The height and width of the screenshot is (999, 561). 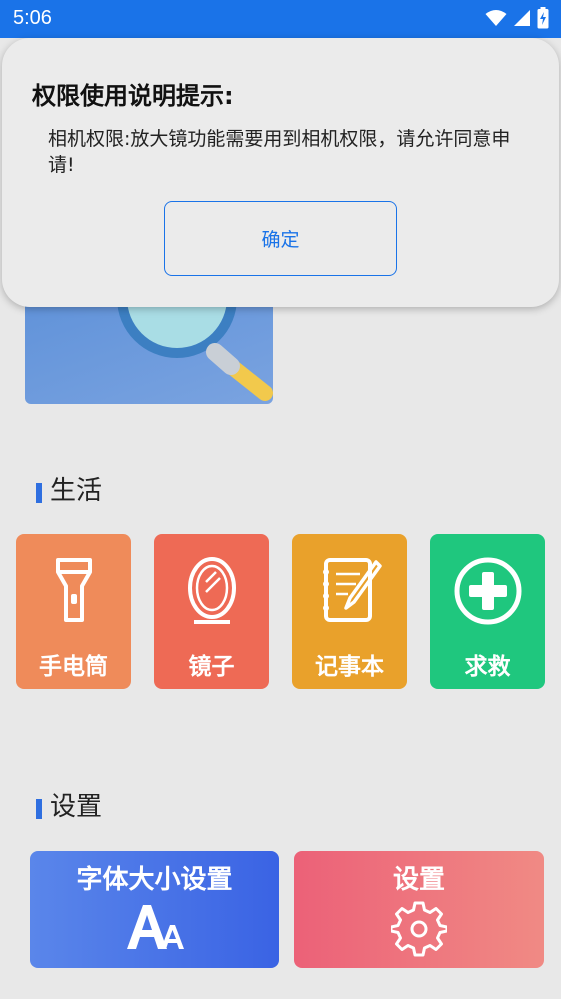 What do you see at coordinates (279, 152) in the screenshot?
I see `dialog-message: 相机权限:放大镜功能需要用到相机权限，请允许同意申请!` at bounding box center [279, 152].